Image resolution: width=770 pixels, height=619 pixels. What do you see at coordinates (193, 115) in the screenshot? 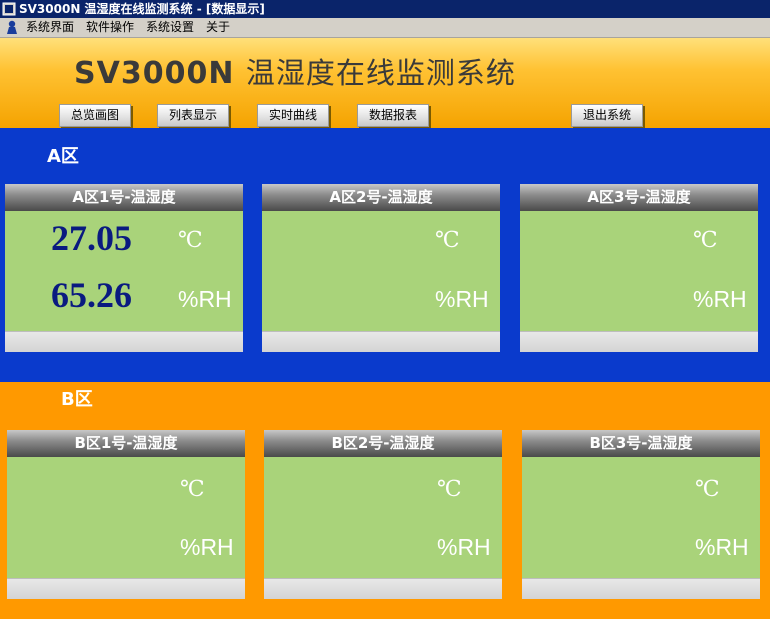
I see `list-view-button: 列表显示` at bounding box center [193, 115].